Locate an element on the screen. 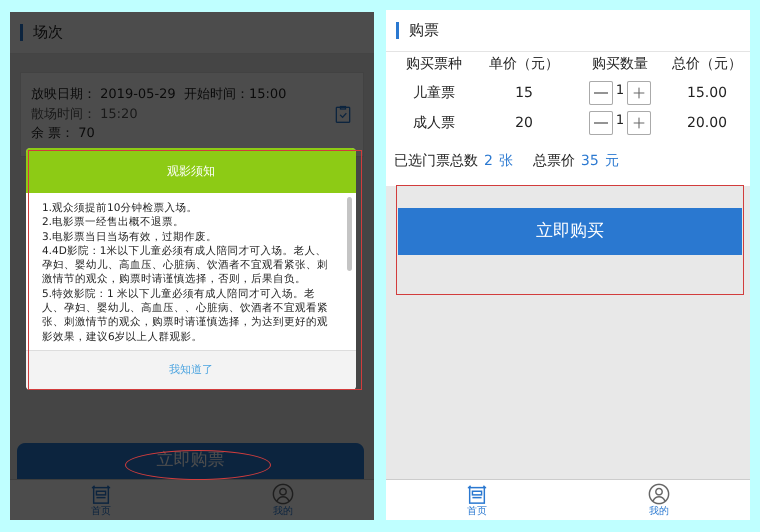  price-unit: 元 is located at coordinates (611, 161).